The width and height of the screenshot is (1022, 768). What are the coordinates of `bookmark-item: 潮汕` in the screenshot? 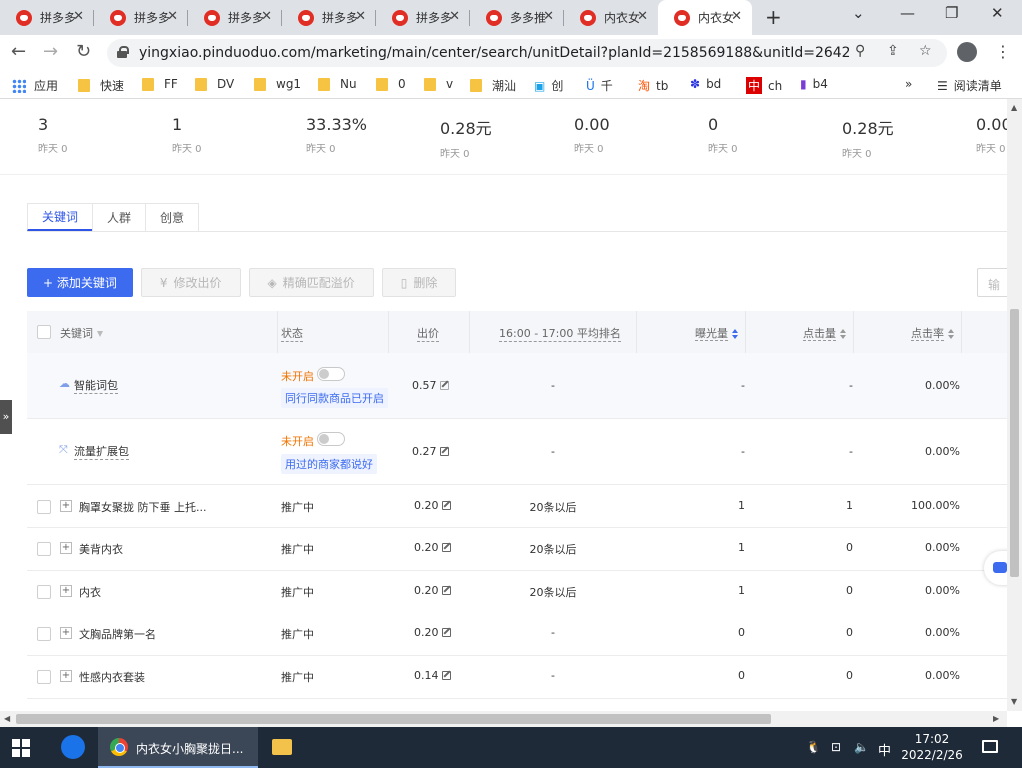 It's located at (493, 85).